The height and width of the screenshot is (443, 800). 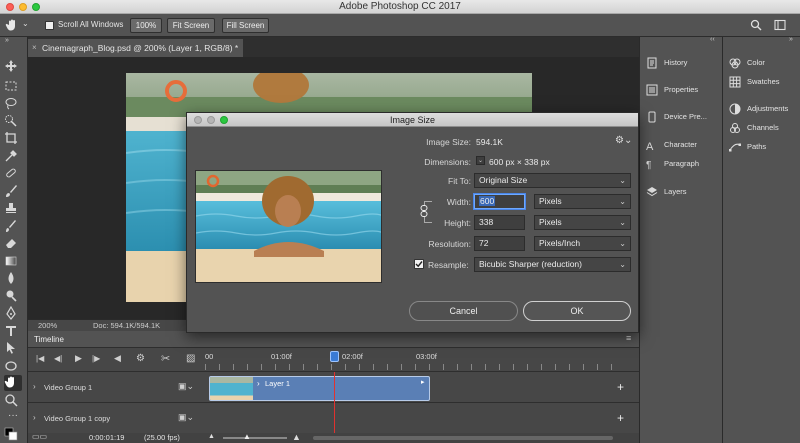 What do you see at coordinates (419, 264) in the screenshot?
I see `resample-checkbox` at bounding box center [419, 264].